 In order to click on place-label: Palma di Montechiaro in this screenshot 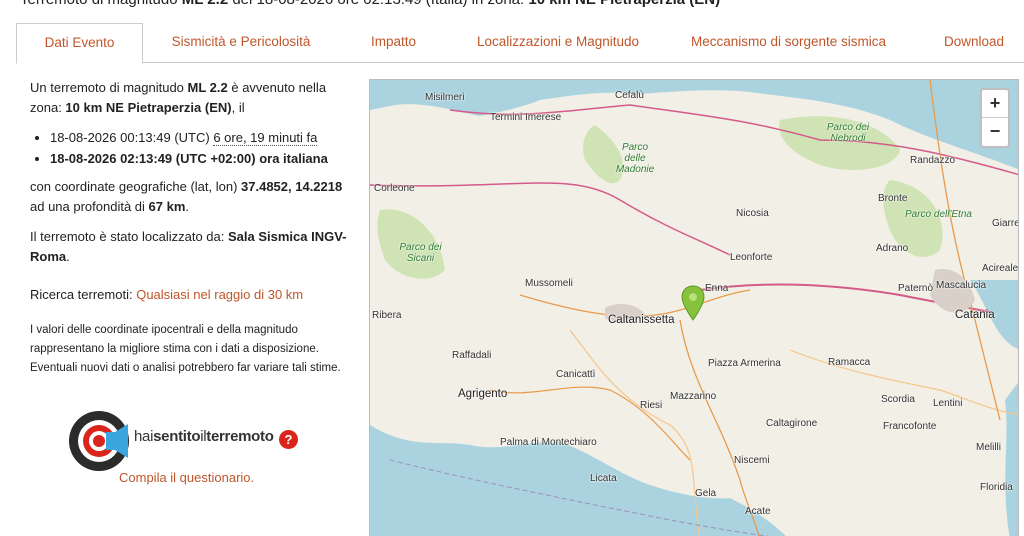, I will do `click(548, 442)`.